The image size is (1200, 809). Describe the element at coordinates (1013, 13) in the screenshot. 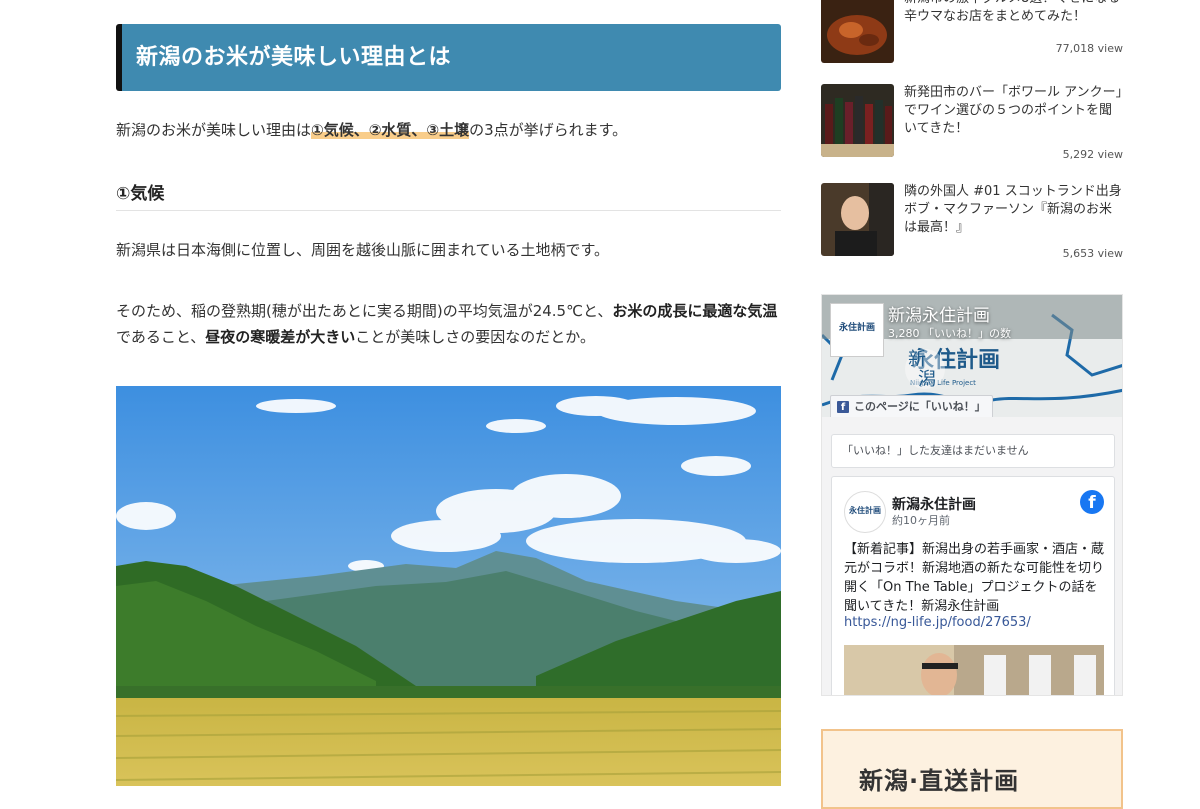

I see `popular-article-title: 新潟市の激辛グルメ8選！くせになる辛ウマなお店をまとめてみた！` at that location.